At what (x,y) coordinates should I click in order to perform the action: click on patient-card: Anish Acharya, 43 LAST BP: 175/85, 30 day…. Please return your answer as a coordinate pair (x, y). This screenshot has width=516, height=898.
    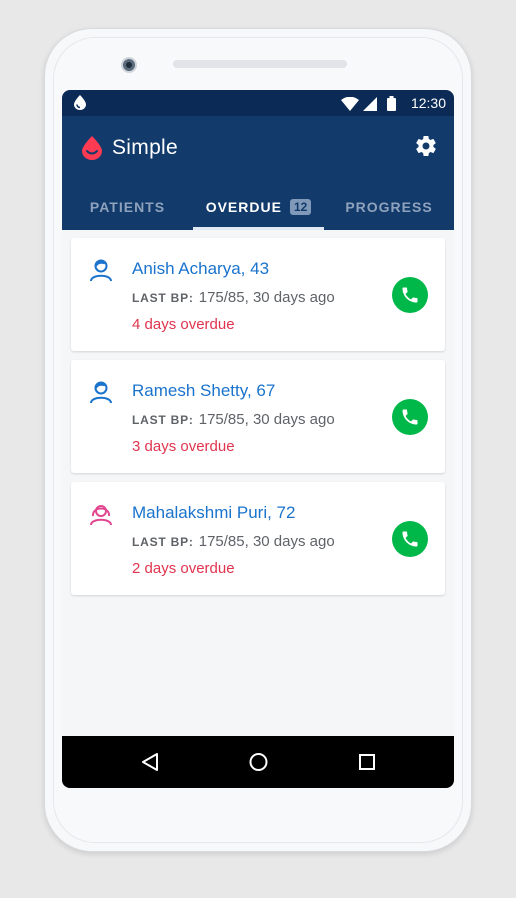
    Looking at the image, I should click on (258, 294).